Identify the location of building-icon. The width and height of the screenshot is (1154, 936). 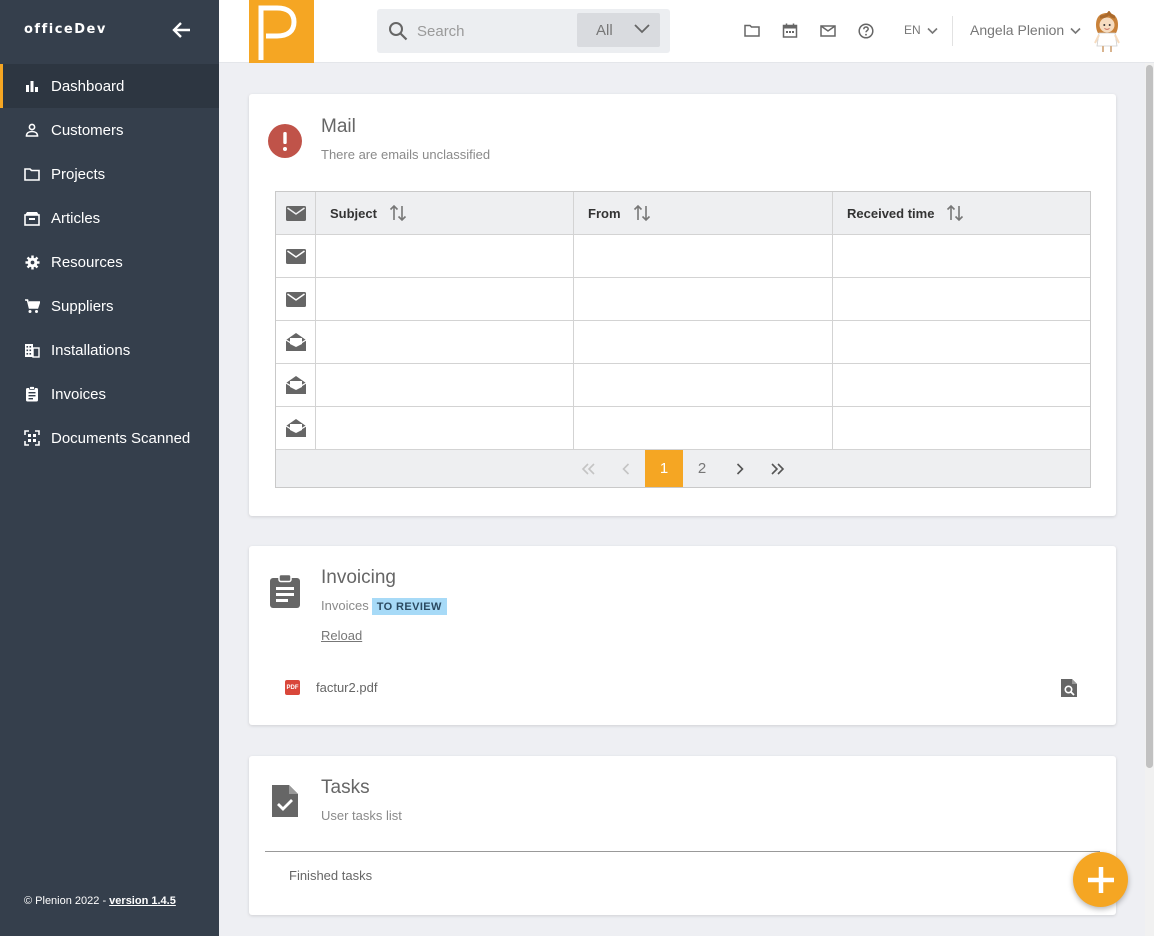
(32, 350).